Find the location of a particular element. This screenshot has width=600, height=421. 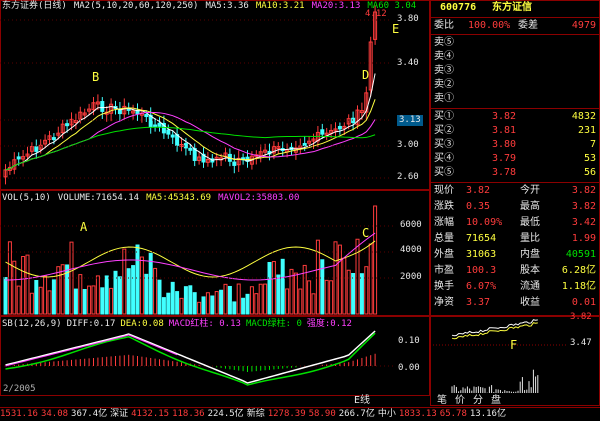

stat-label: 总量 is located at coordinates (444, 238).